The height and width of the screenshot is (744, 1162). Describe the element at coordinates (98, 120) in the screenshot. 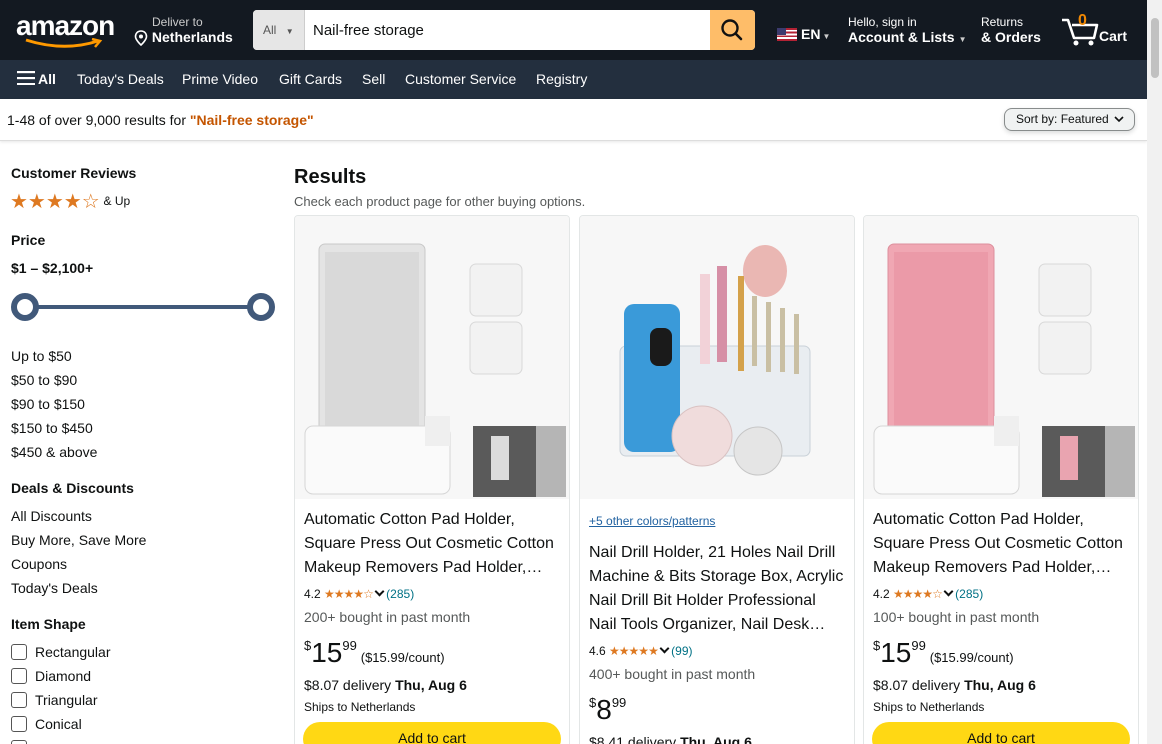

I see `results-count-prefix: 1-48 of over 9,000 results for` at that location.